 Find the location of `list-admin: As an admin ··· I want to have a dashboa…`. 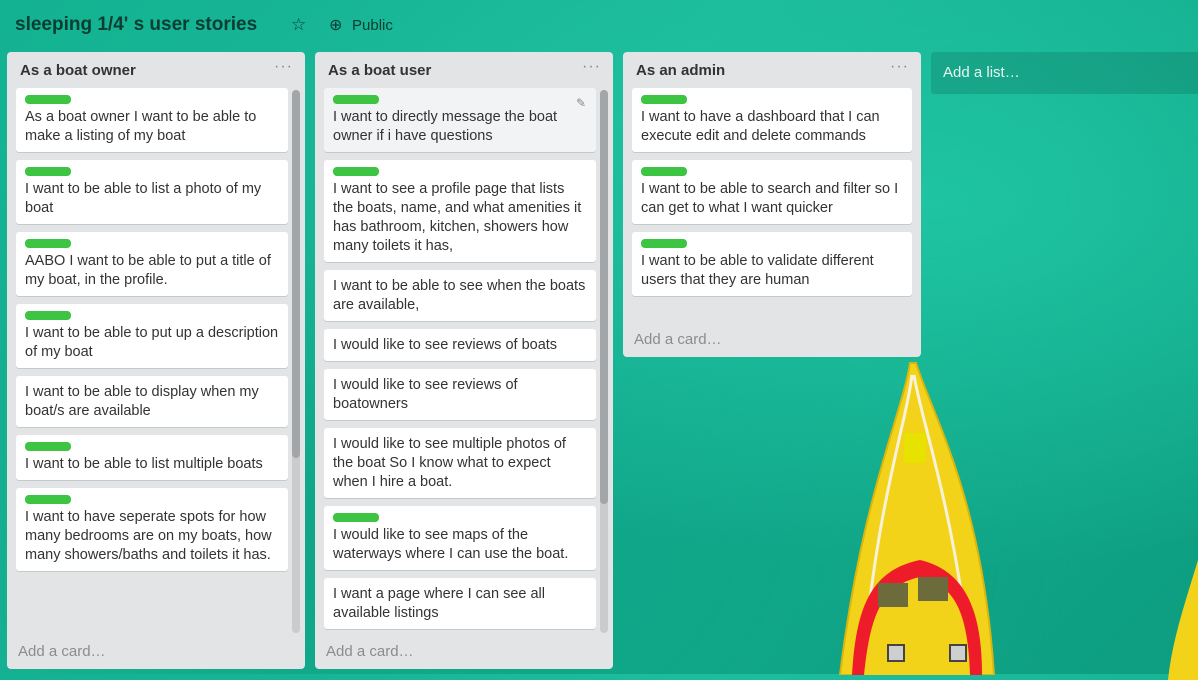

list-admin: As an admin ··· I want to have a dashboa… is located at coordinates (772, 204).